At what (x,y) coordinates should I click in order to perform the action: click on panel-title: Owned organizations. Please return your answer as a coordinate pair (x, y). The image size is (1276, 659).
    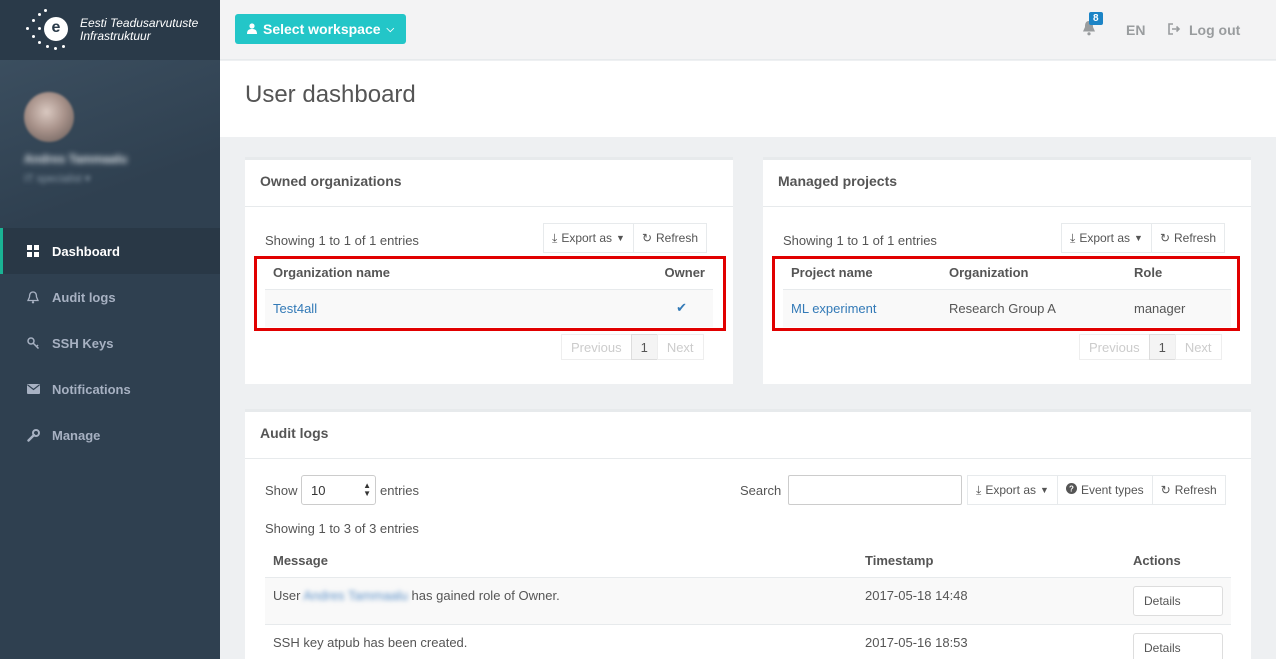
    Looking at the image, I should click on (489, 183).